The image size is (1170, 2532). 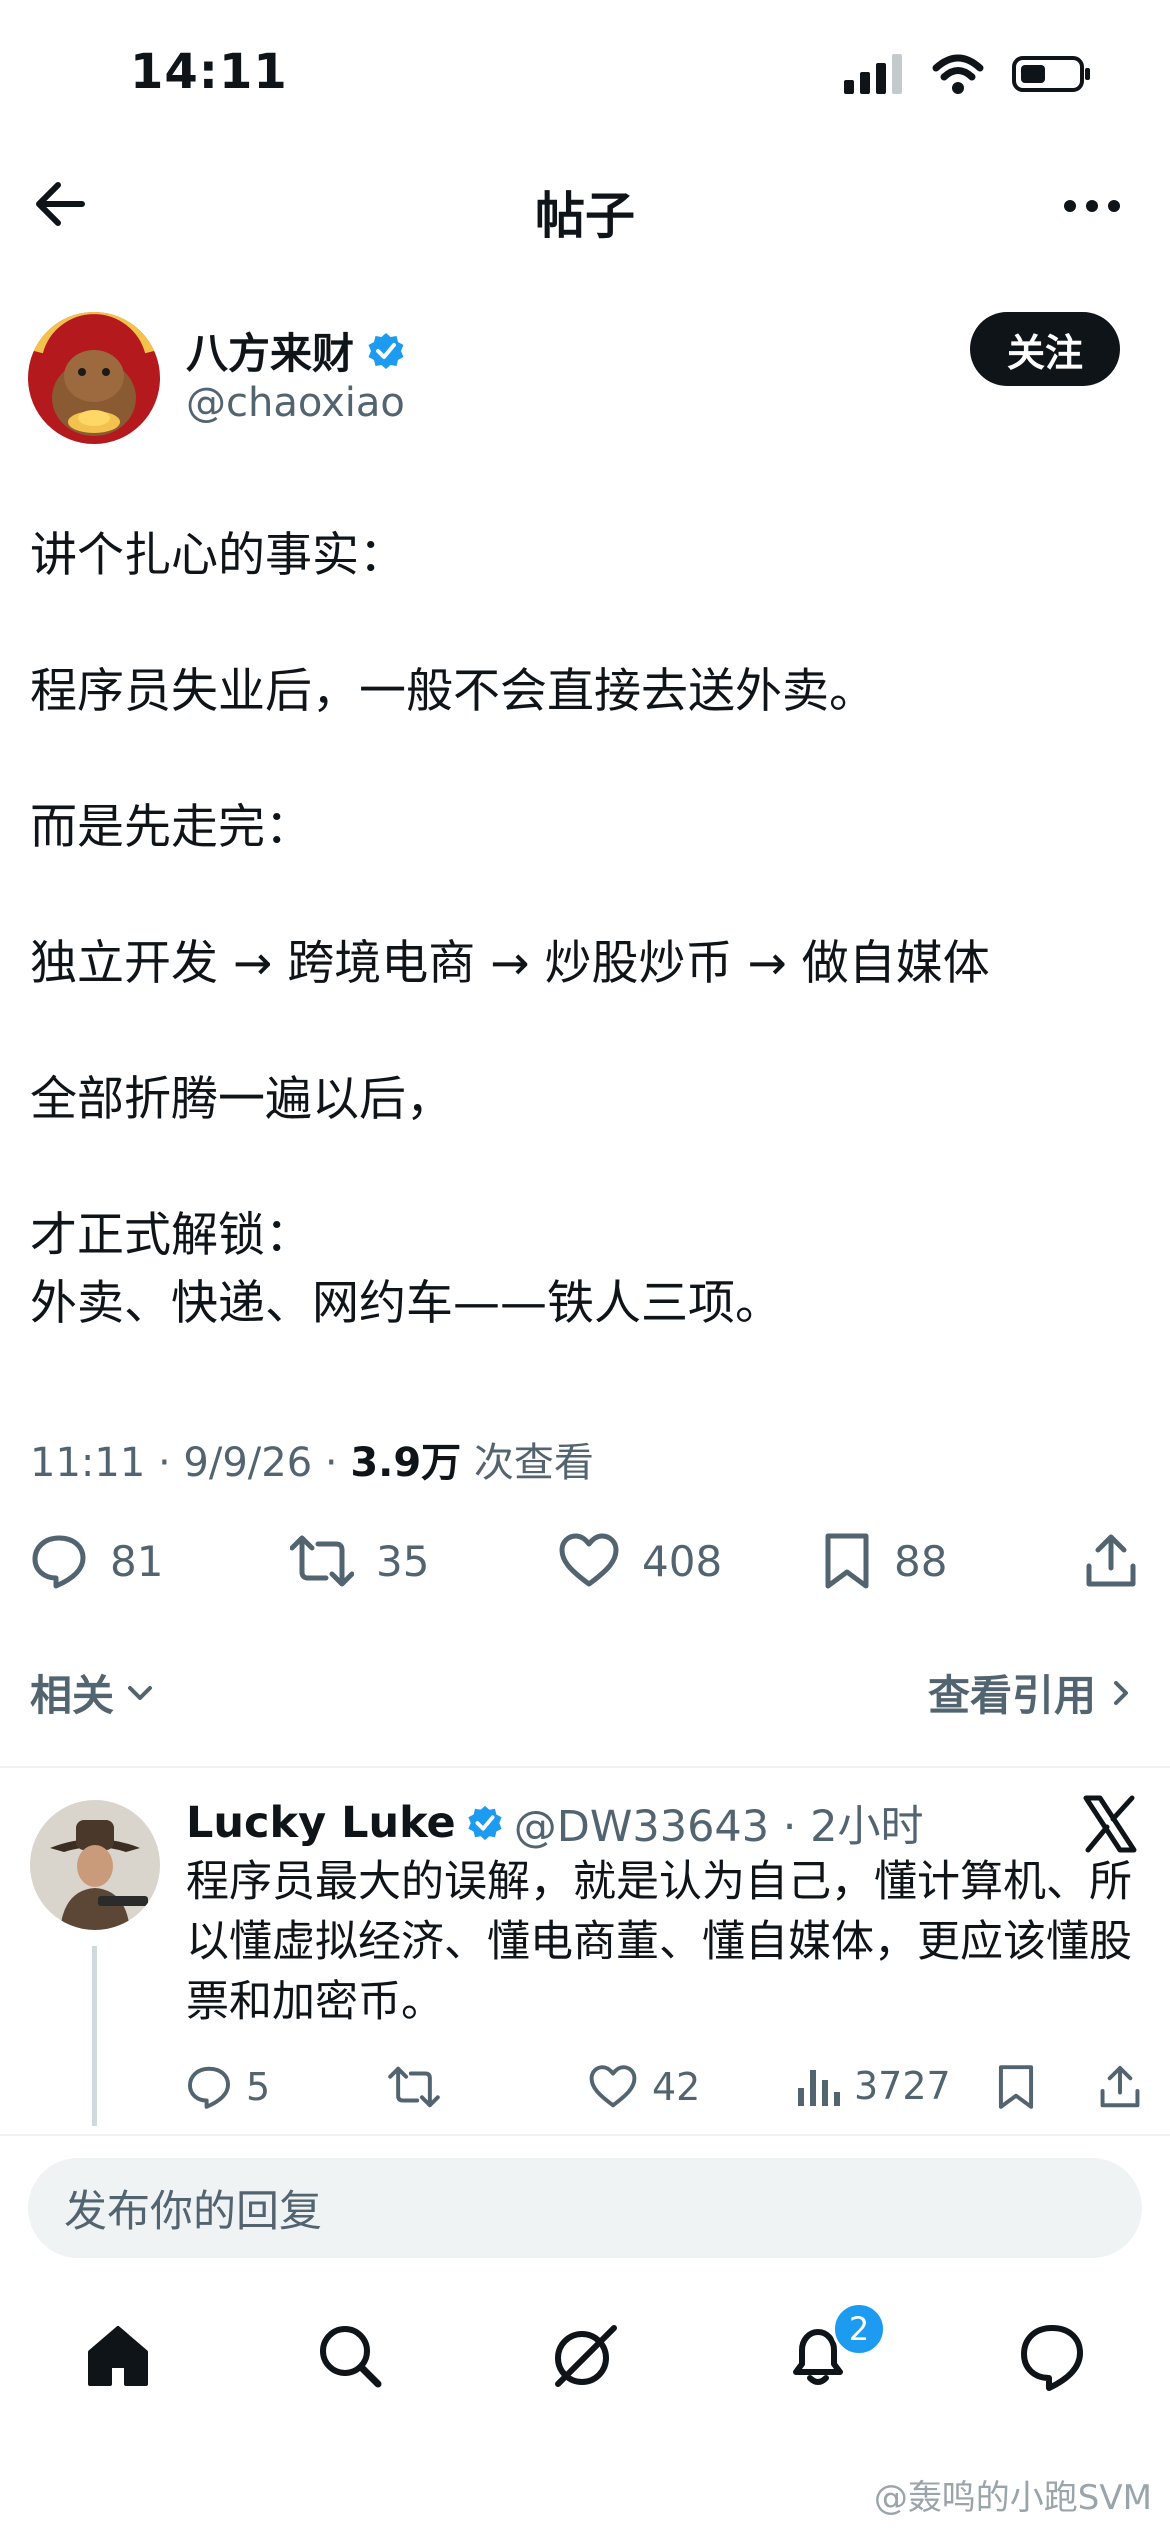 I want to click on reply-actions: 5 42 3727, so click(x=666, y=2094).